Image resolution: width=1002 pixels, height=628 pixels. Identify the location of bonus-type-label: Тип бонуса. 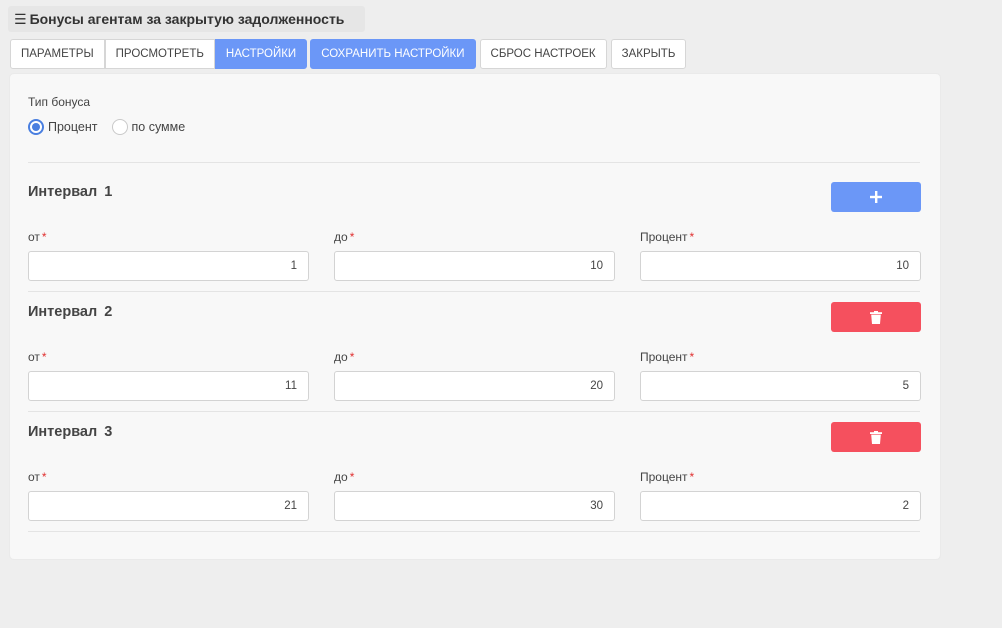
(59, 102).